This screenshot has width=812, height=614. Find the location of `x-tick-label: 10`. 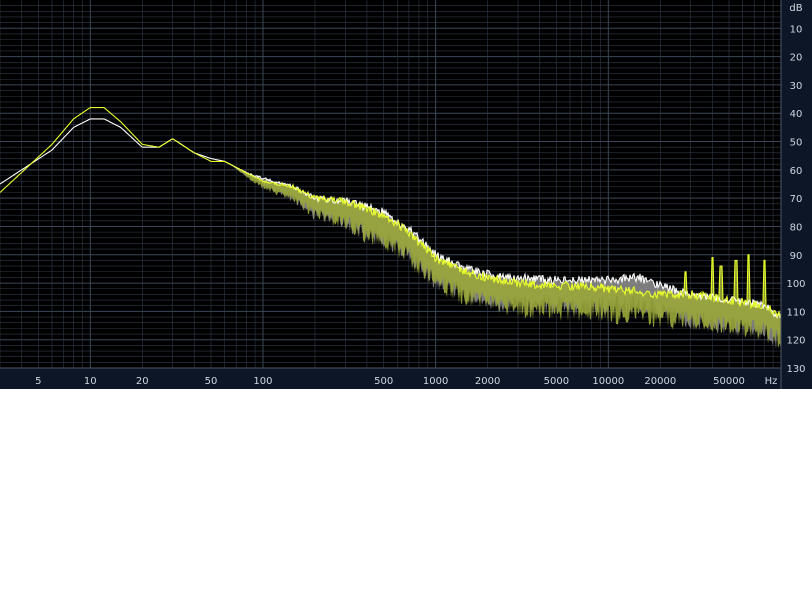

x-tick-label: 10 is located at coordinates (90, 381).